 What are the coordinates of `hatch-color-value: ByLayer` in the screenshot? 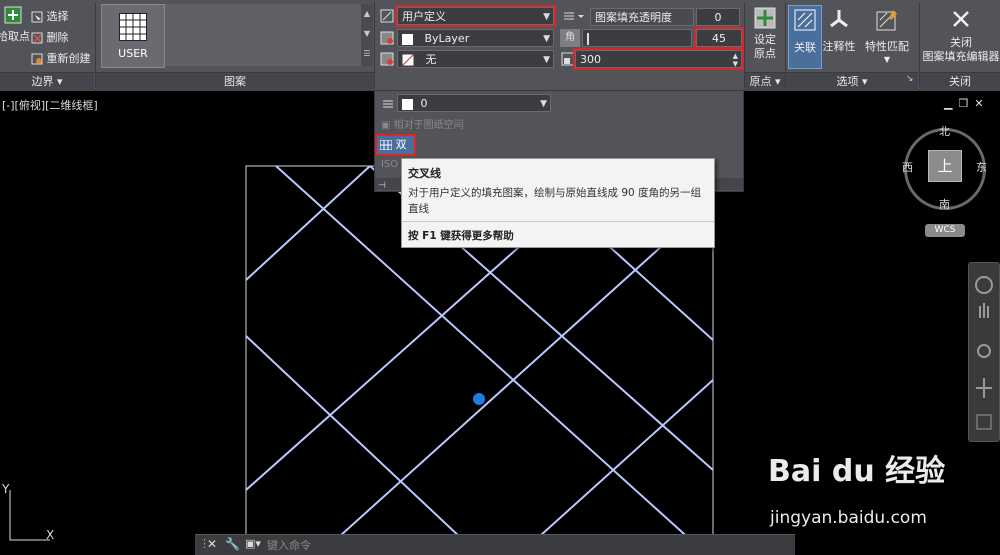 It's located at (447, 38).